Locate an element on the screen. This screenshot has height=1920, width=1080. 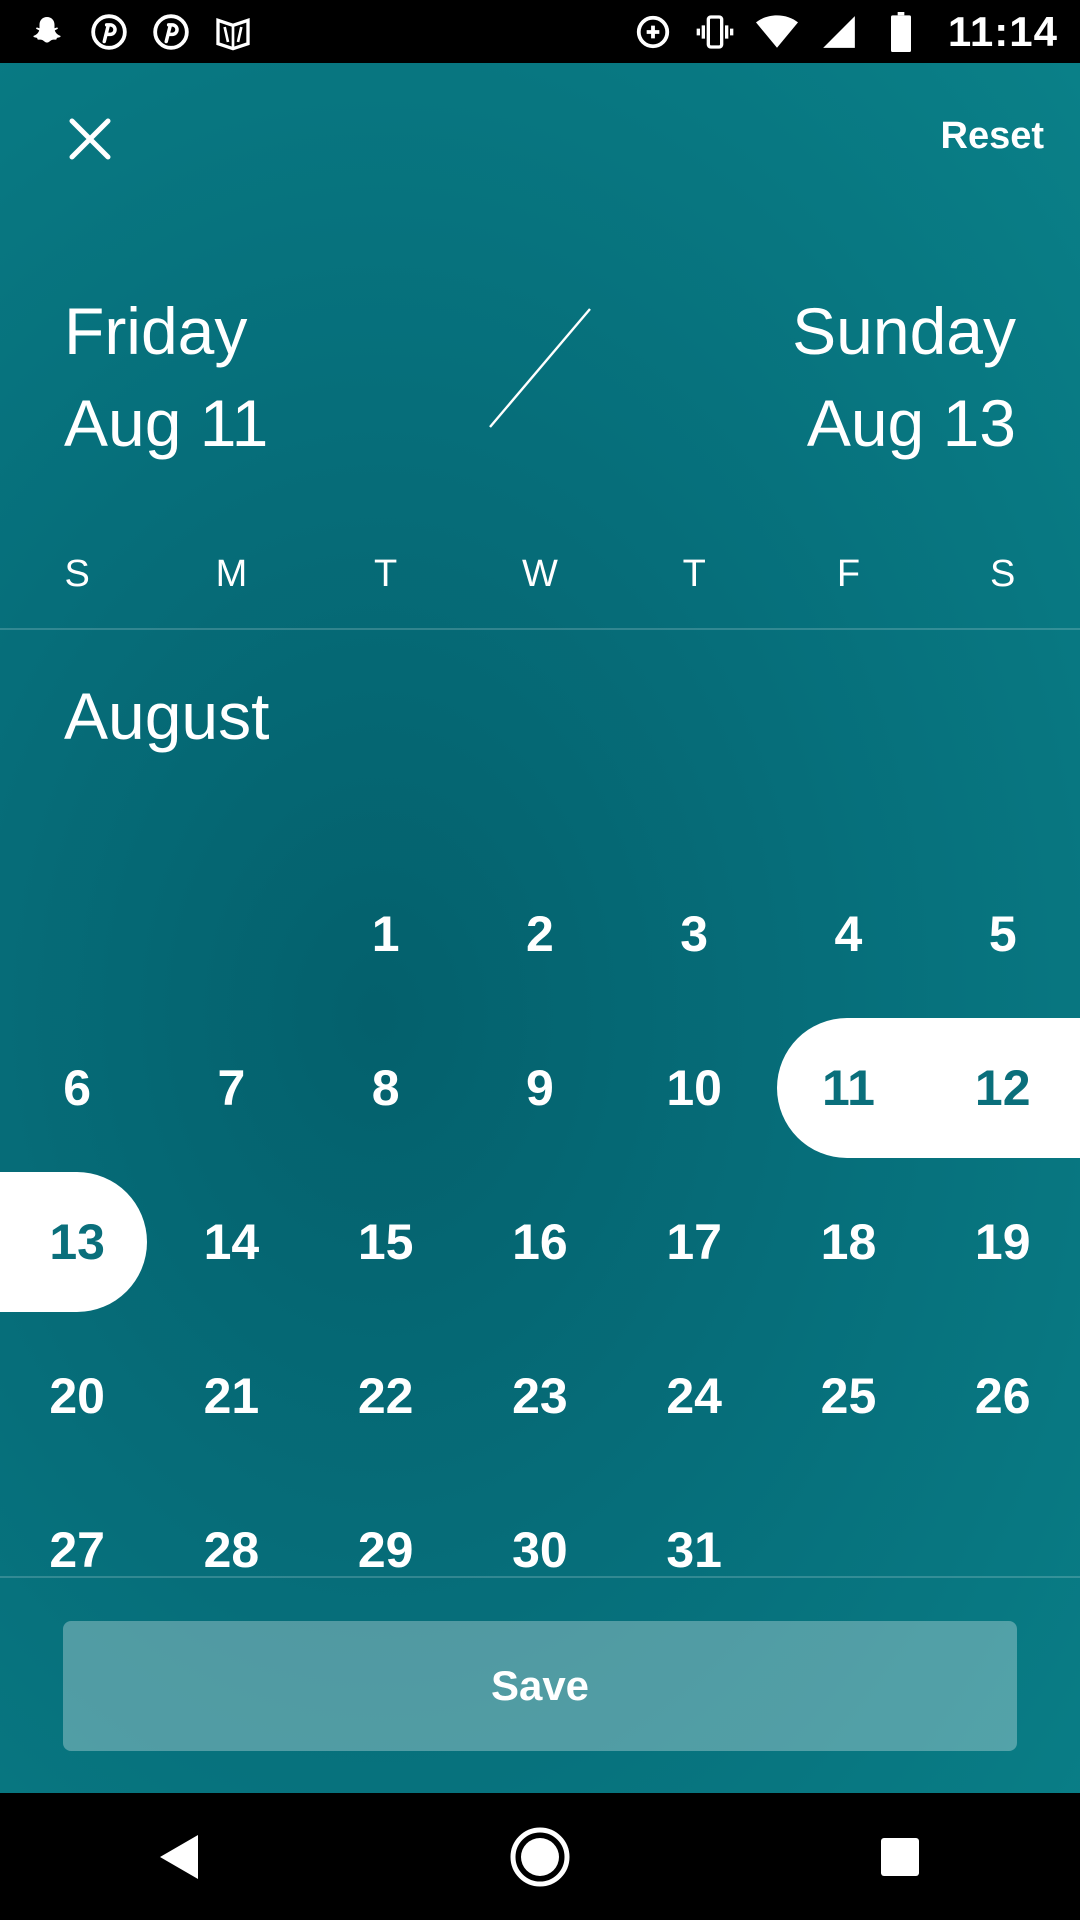
calendar-day: 1 is located at coordinates (386, 934).